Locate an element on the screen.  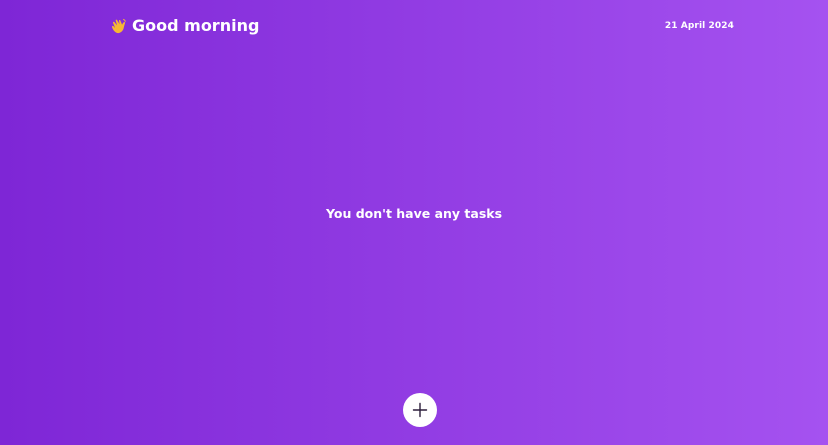
greeting: Good morning is located at coordinates (184, 26).